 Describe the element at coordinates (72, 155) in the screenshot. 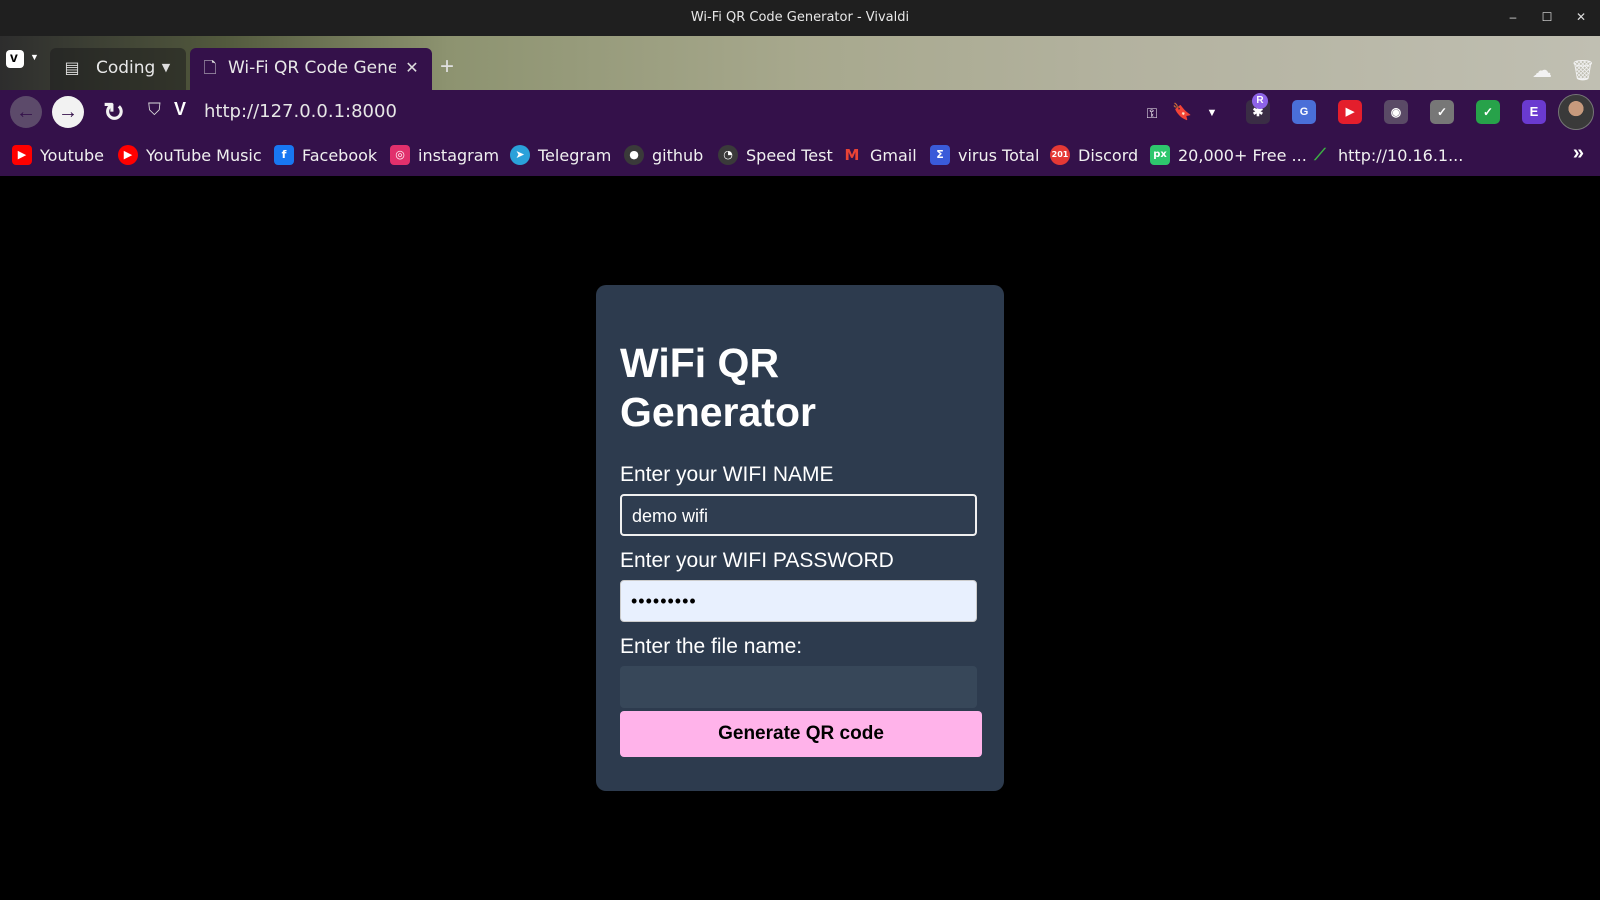

I see `bookmark-label: Youtube` at that location.